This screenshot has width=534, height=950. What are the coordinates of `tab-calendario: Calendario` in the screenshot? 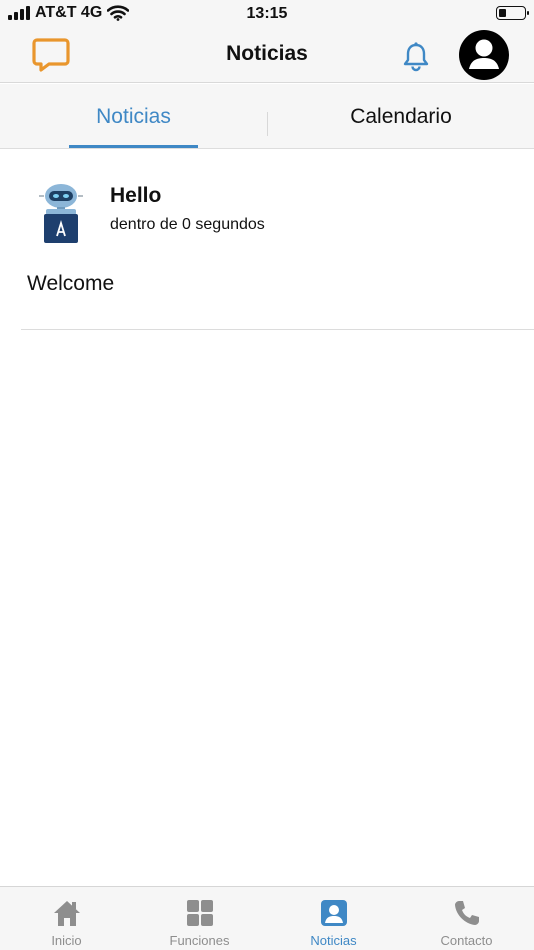 It's located at (401, 116).